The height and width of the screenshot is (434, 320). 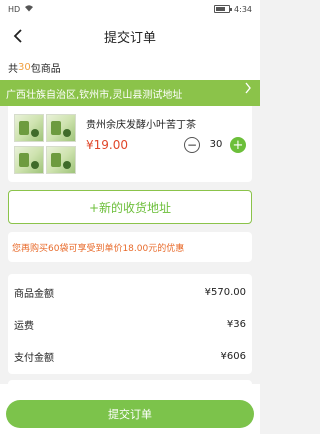 I want to click on shipping-address: 广西壮族自治区,钦州市,灵山县测试地址, so click(x=130, y=93).